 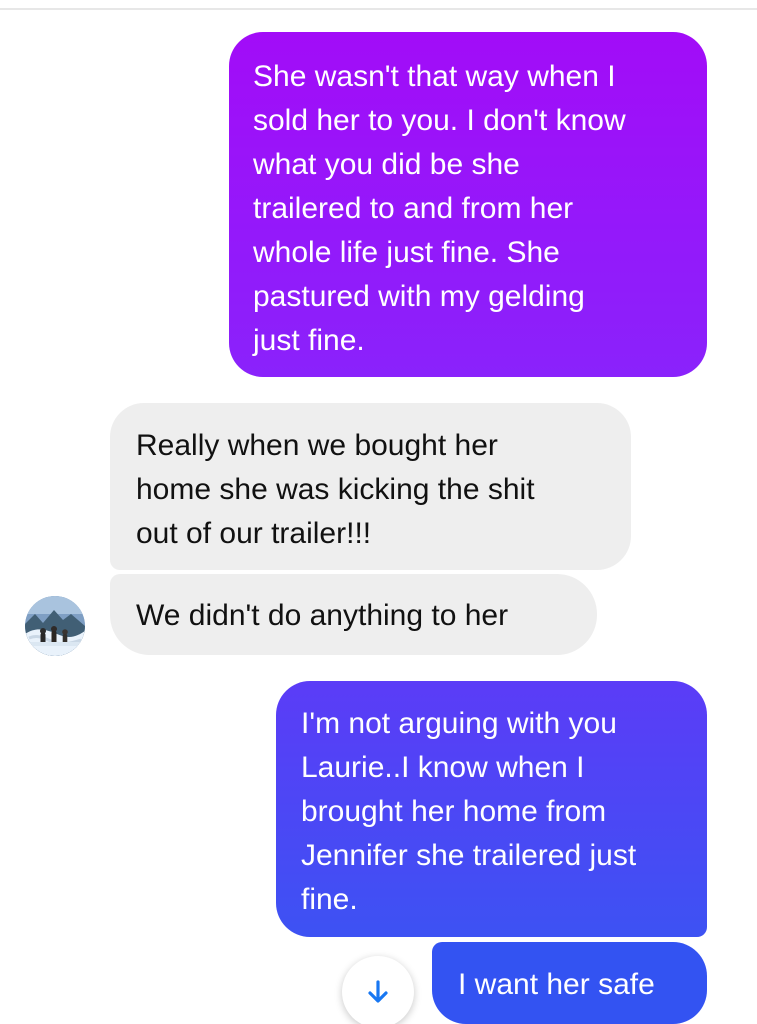 I want to click on contact-avatar, so click(x=55, y=626).